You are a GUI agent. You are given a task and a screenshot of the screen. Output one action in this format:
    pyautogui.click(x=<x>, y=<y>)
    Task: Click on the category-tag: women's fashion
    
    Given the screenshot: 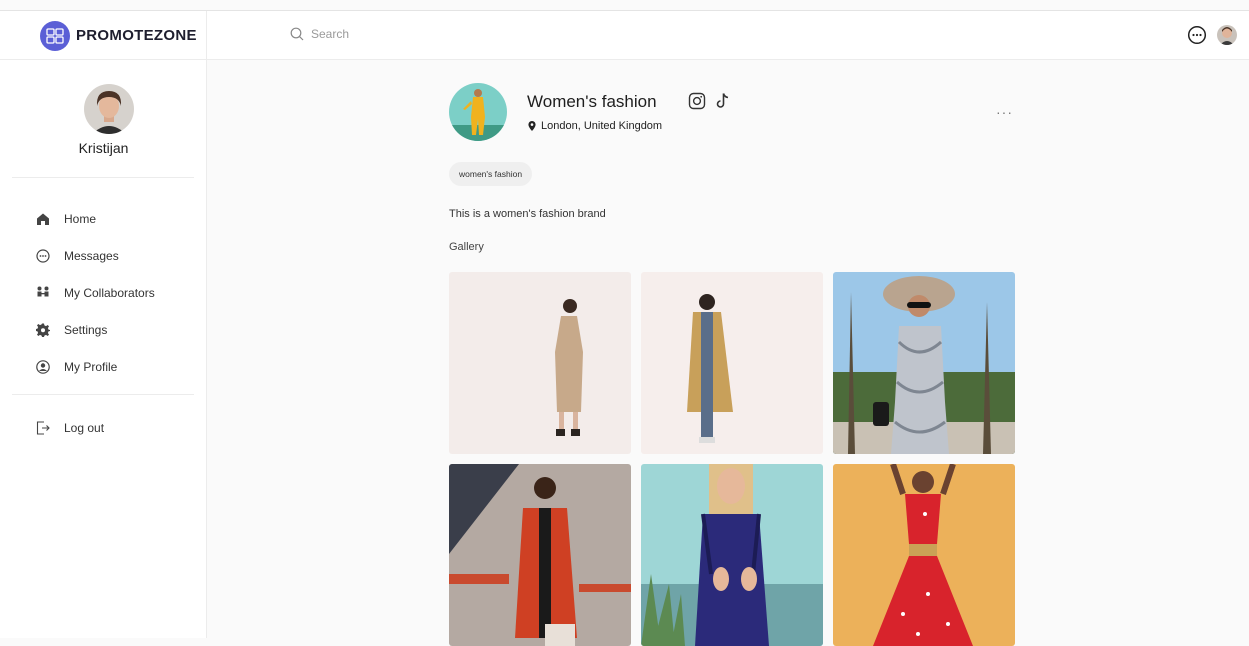 What is the action you would take?
    pyautogui.click(x=491, y=174)
    